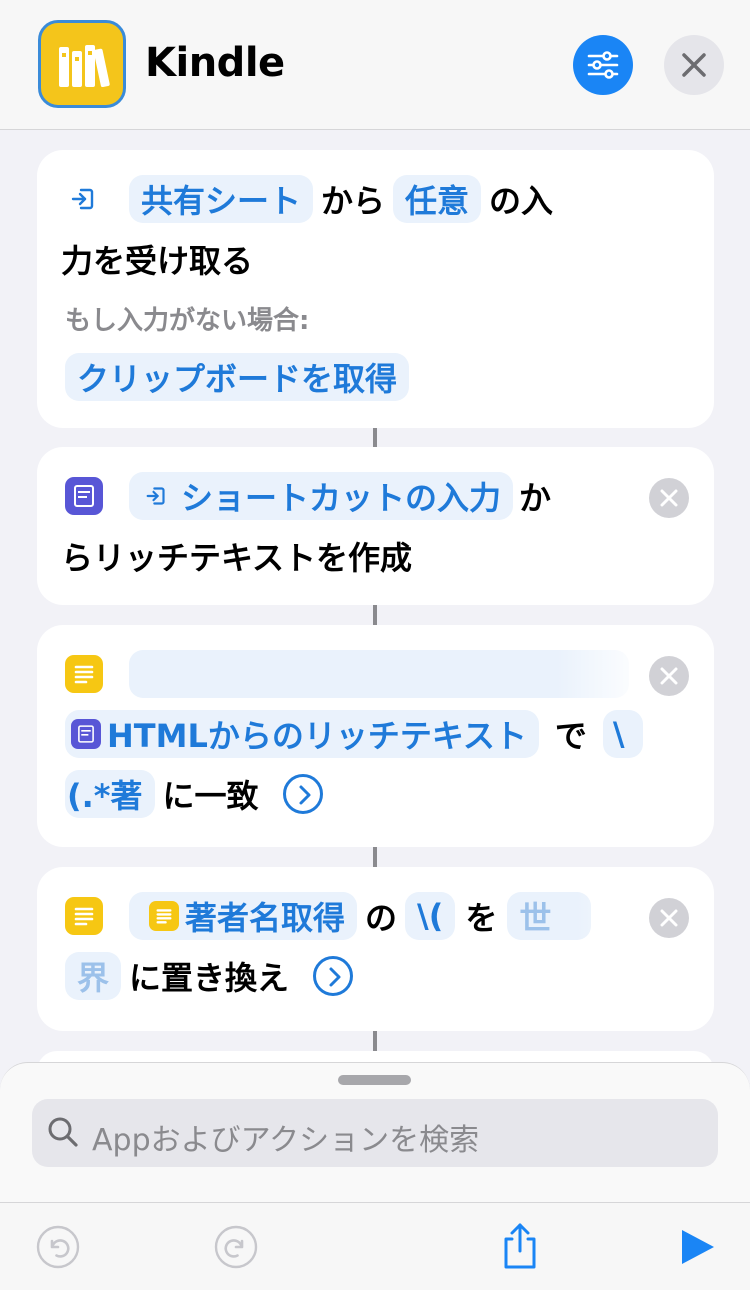  Describe the element at coordinates (603, 65) in the screenshot. I see `sliders-icon` at that location.